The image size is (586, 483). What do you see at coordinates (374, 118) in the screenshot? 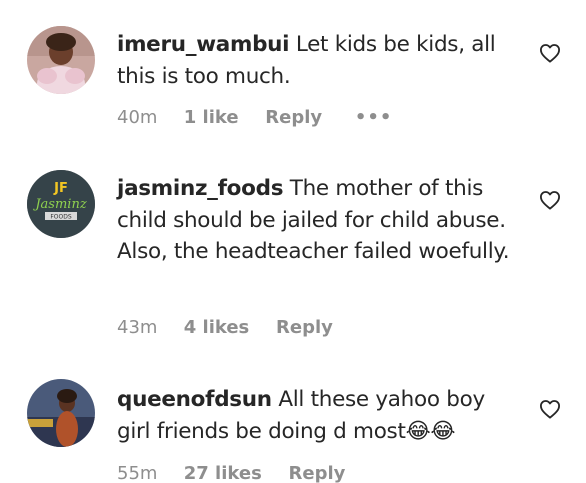
I see `more-options-icon: •••` at bounding box center [374, 118].